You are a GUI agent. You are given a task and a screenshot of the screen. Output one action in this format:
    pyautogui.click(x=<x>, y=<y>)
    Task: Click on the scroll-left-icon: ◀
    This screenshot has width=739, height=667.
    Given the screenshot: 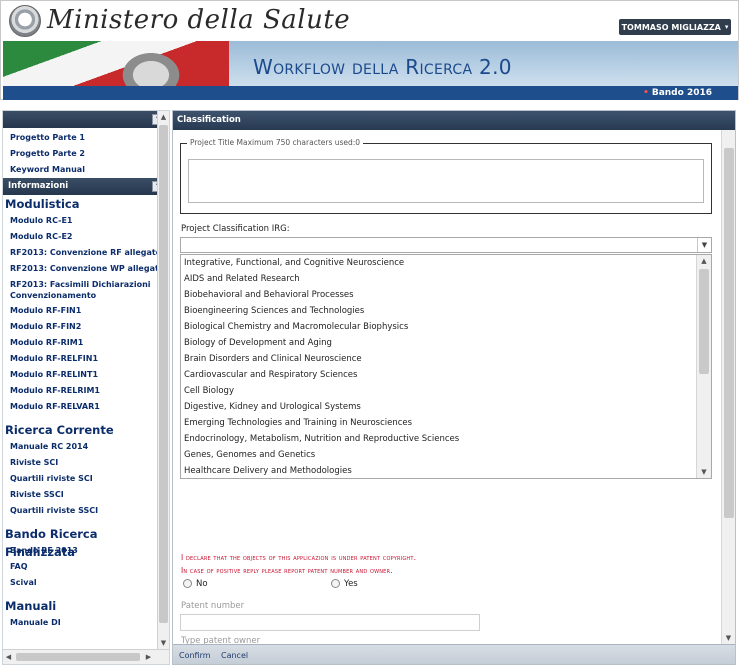 What is the action you would take?
    pyautogui.click(x=8, y=657)
    